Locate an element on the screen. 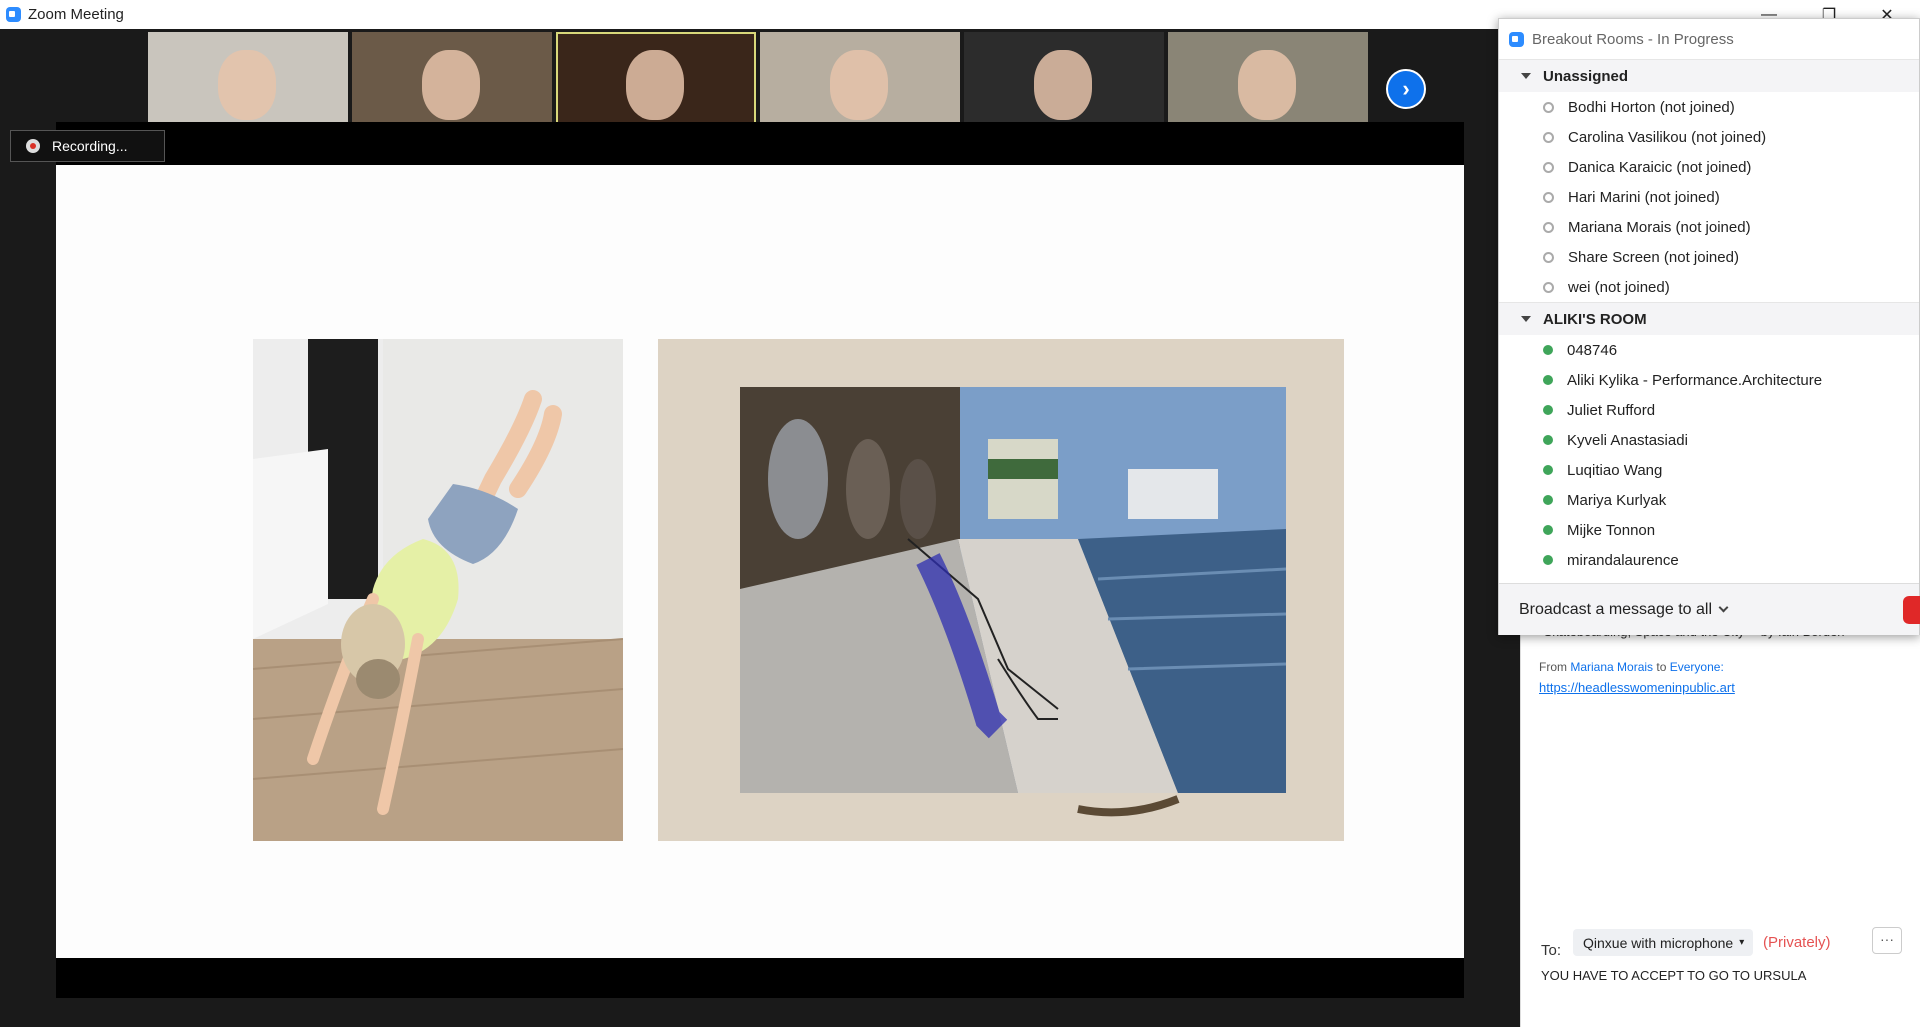  breakout-member: Bodhi Horton (not joined) is located at coordinates (1709, 107).